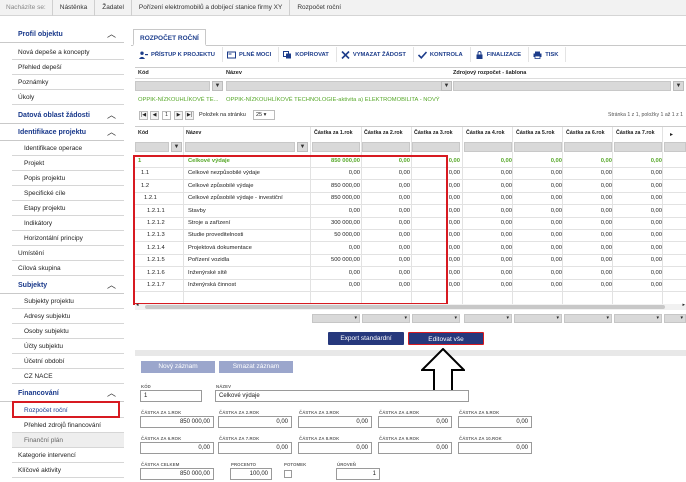 Image resolution: width=686 pixels, height=482 pixels. Describe the element at coordinates (264, 115) in the screenshot. I see `per-page-select: 25 ▾` at that location.